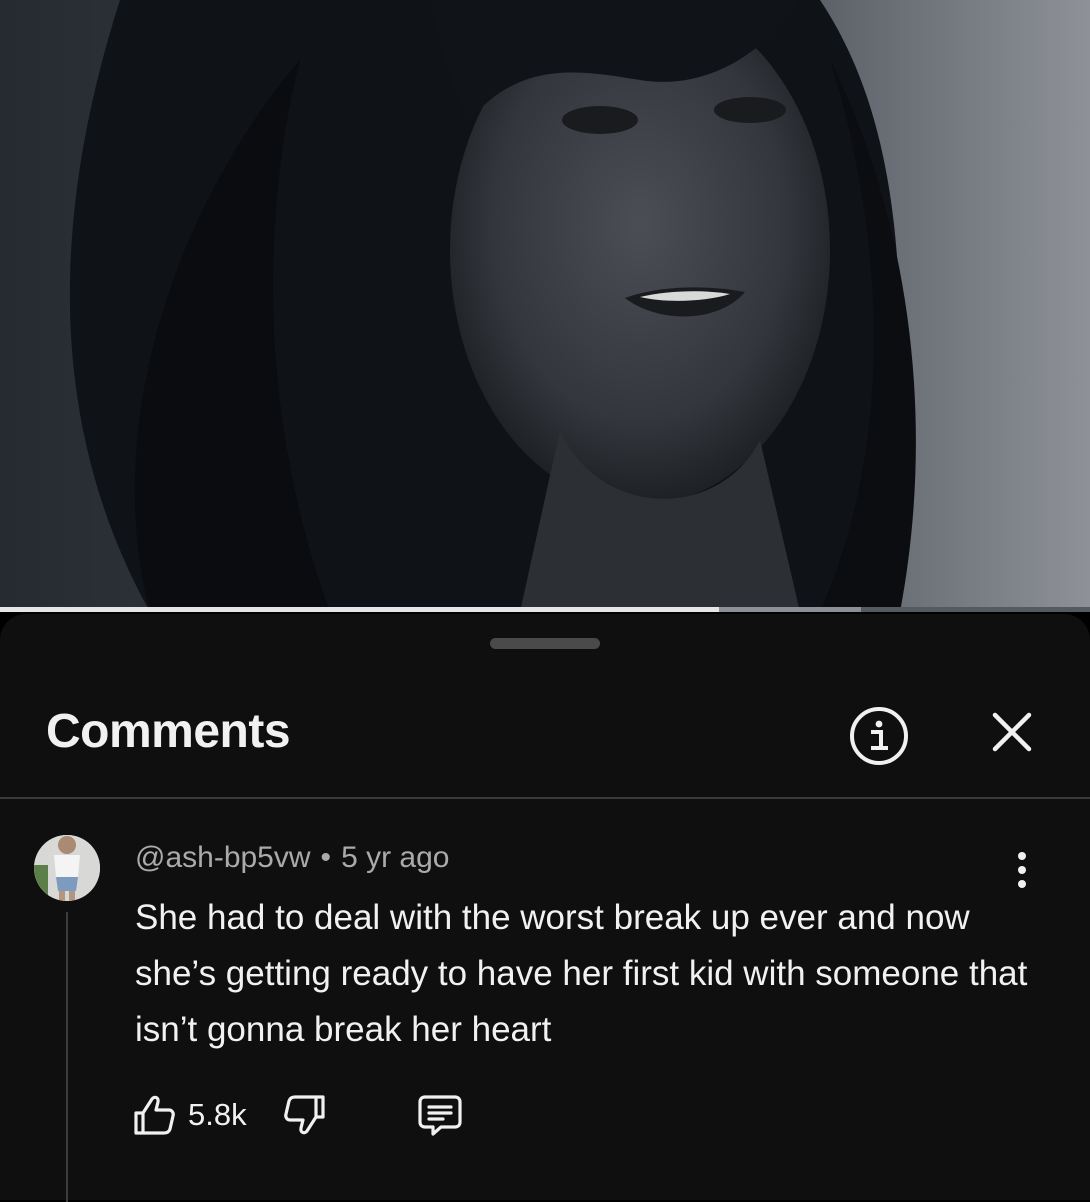  What do you see at coordinates (223, 857) in the screenshot?
I see `comment-author: @ash-bp5vw` at bounding box center [223, 857].